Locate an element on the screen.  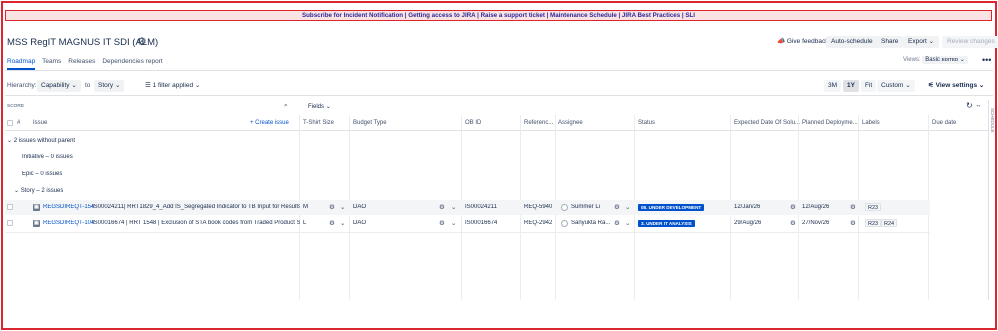
group-no-parent: ⌄ 2 issues without parent is located at coordinates (41, 140).